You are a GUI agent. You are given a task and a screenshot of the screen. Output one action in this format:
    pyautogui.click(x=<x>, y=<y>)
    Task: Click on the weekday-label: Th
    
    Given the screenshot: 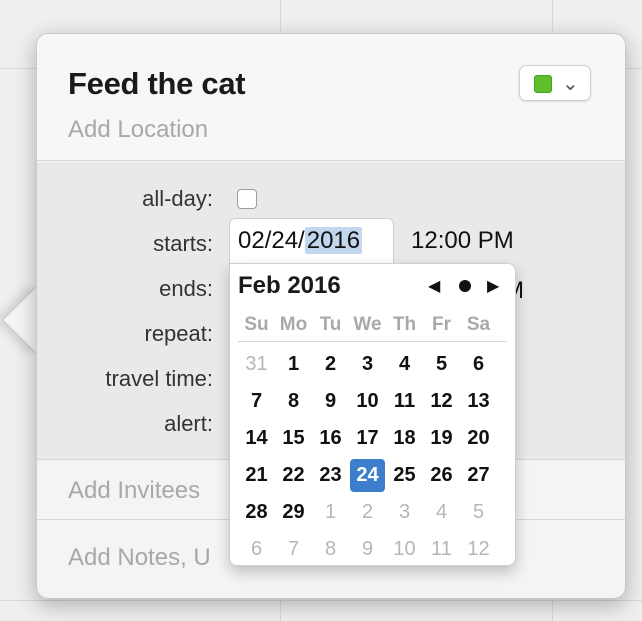 What is the action you would take?
    pyautogui.click(x=404, y=324)
    